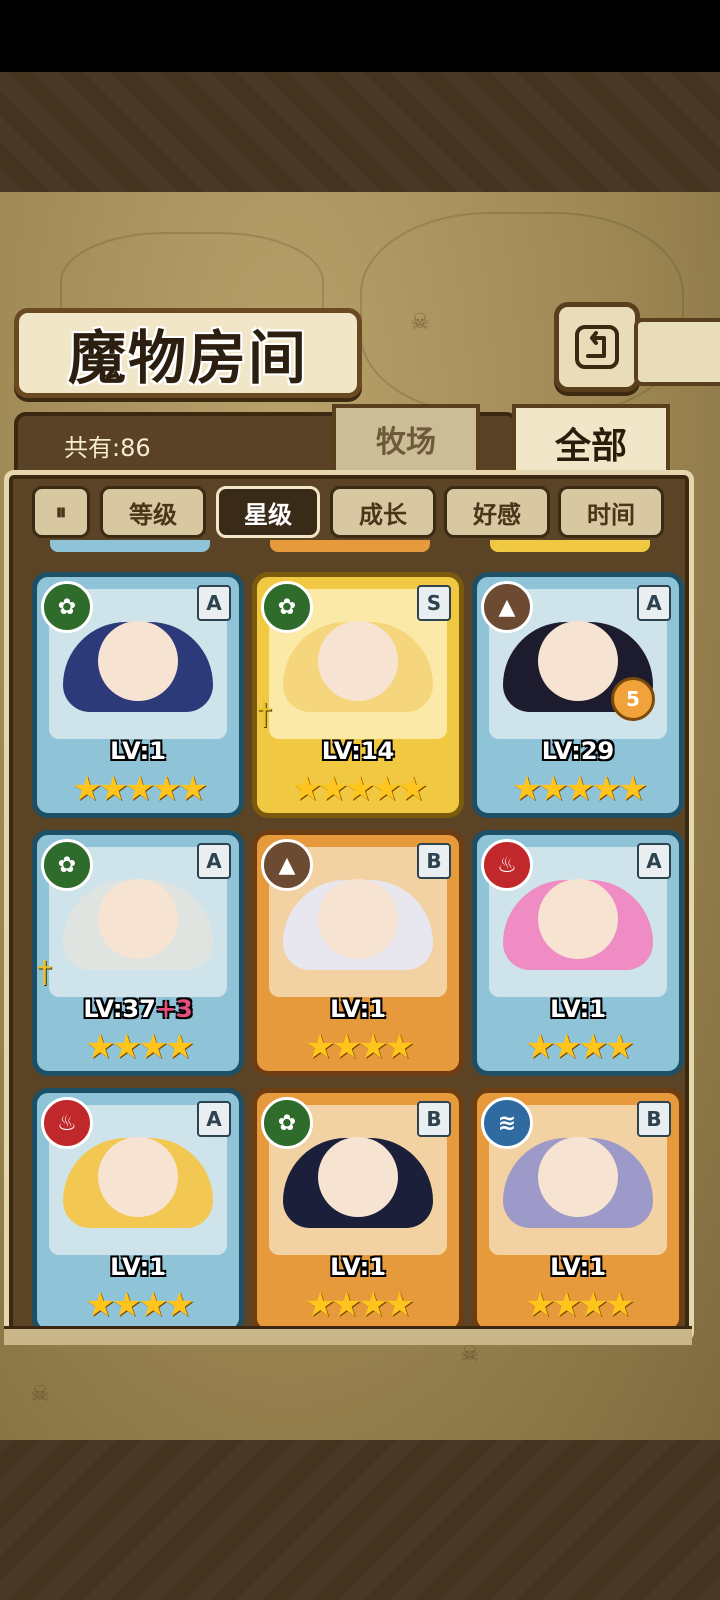 This screenshot has width=720, height=1600. What do you see at coordinates (383, 512) in the screenshot?
I see `sort-growth-button: 成长` at bounding box center [383, 512].